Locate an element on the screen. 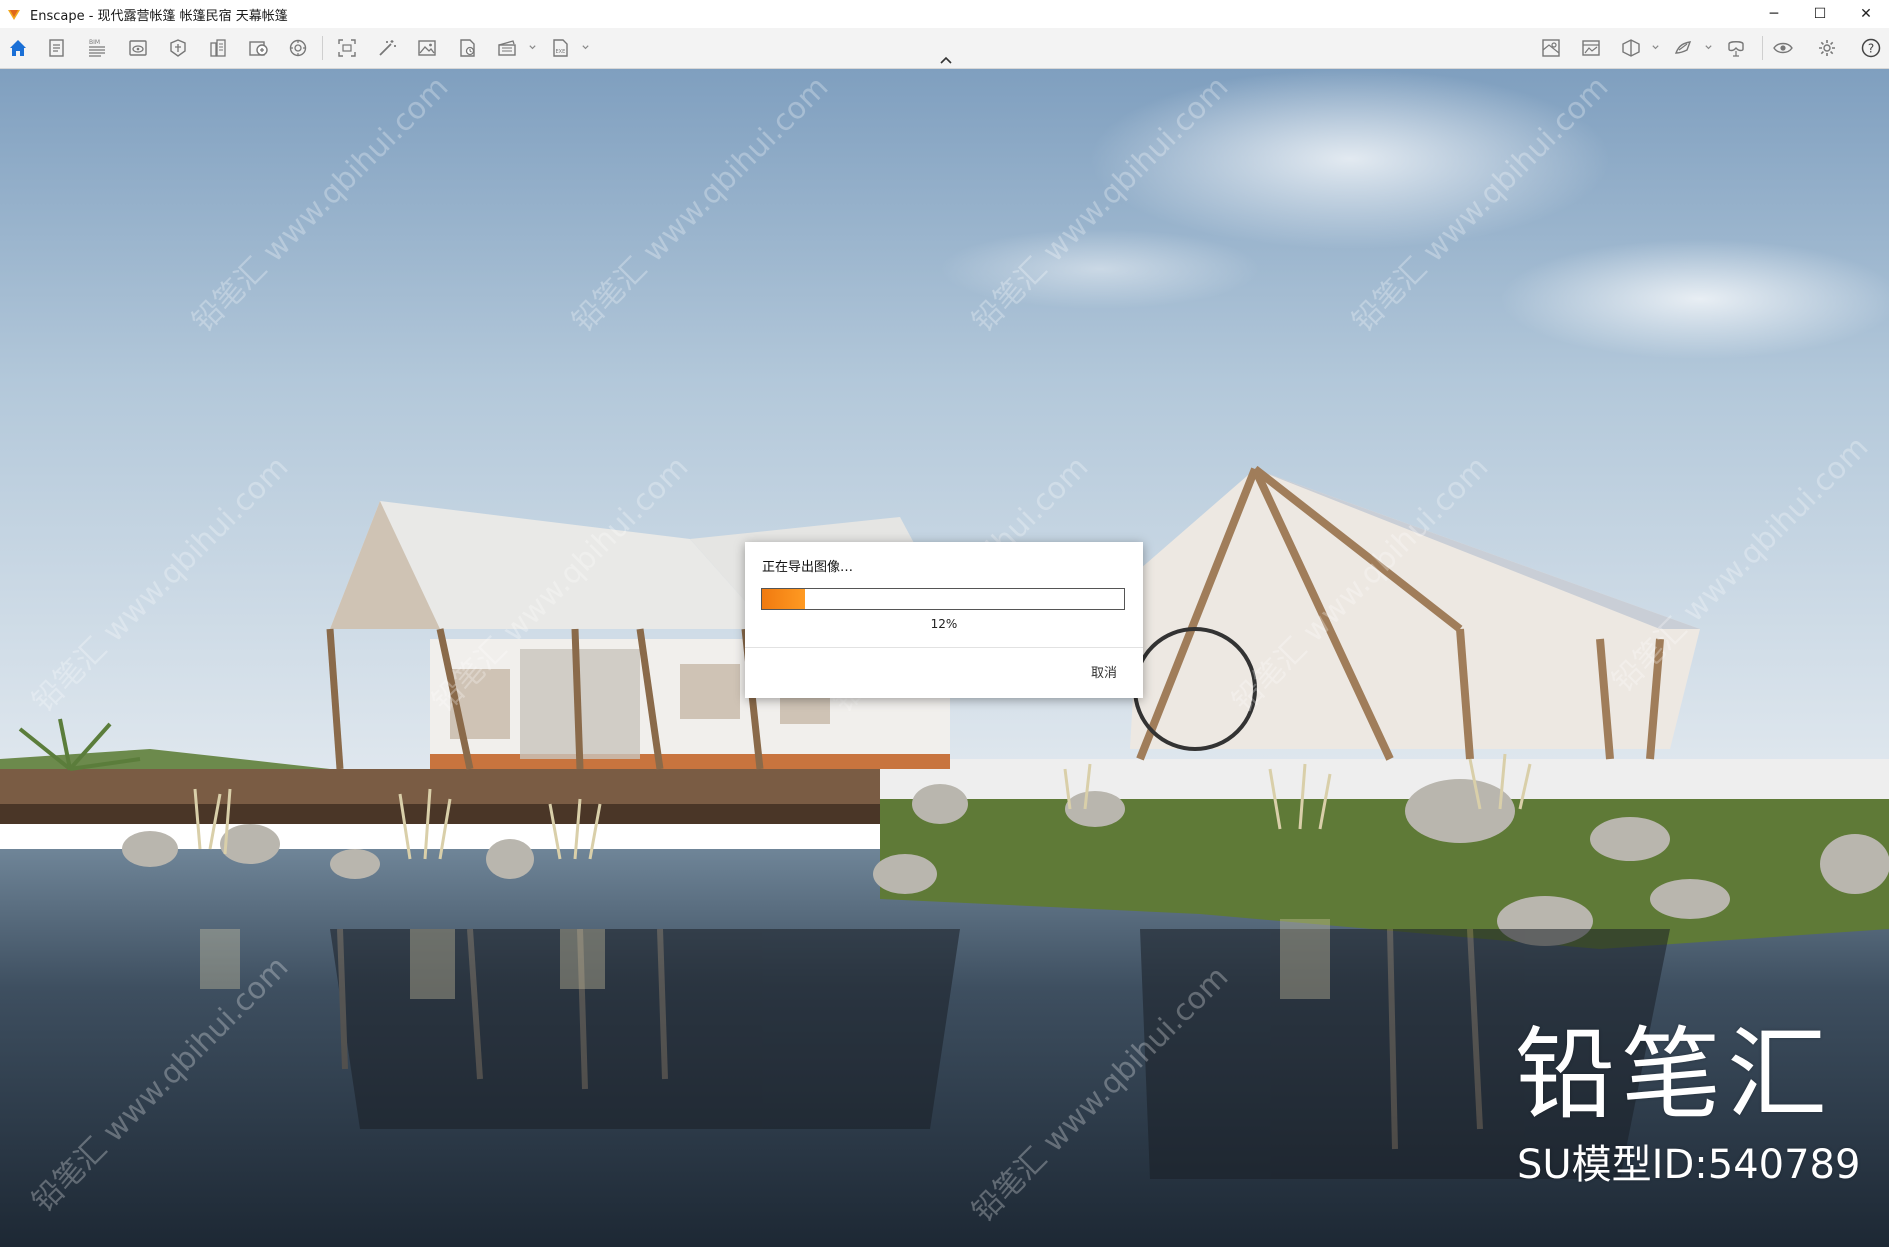  bim-label: BIM is located at coordinates (94, 42).